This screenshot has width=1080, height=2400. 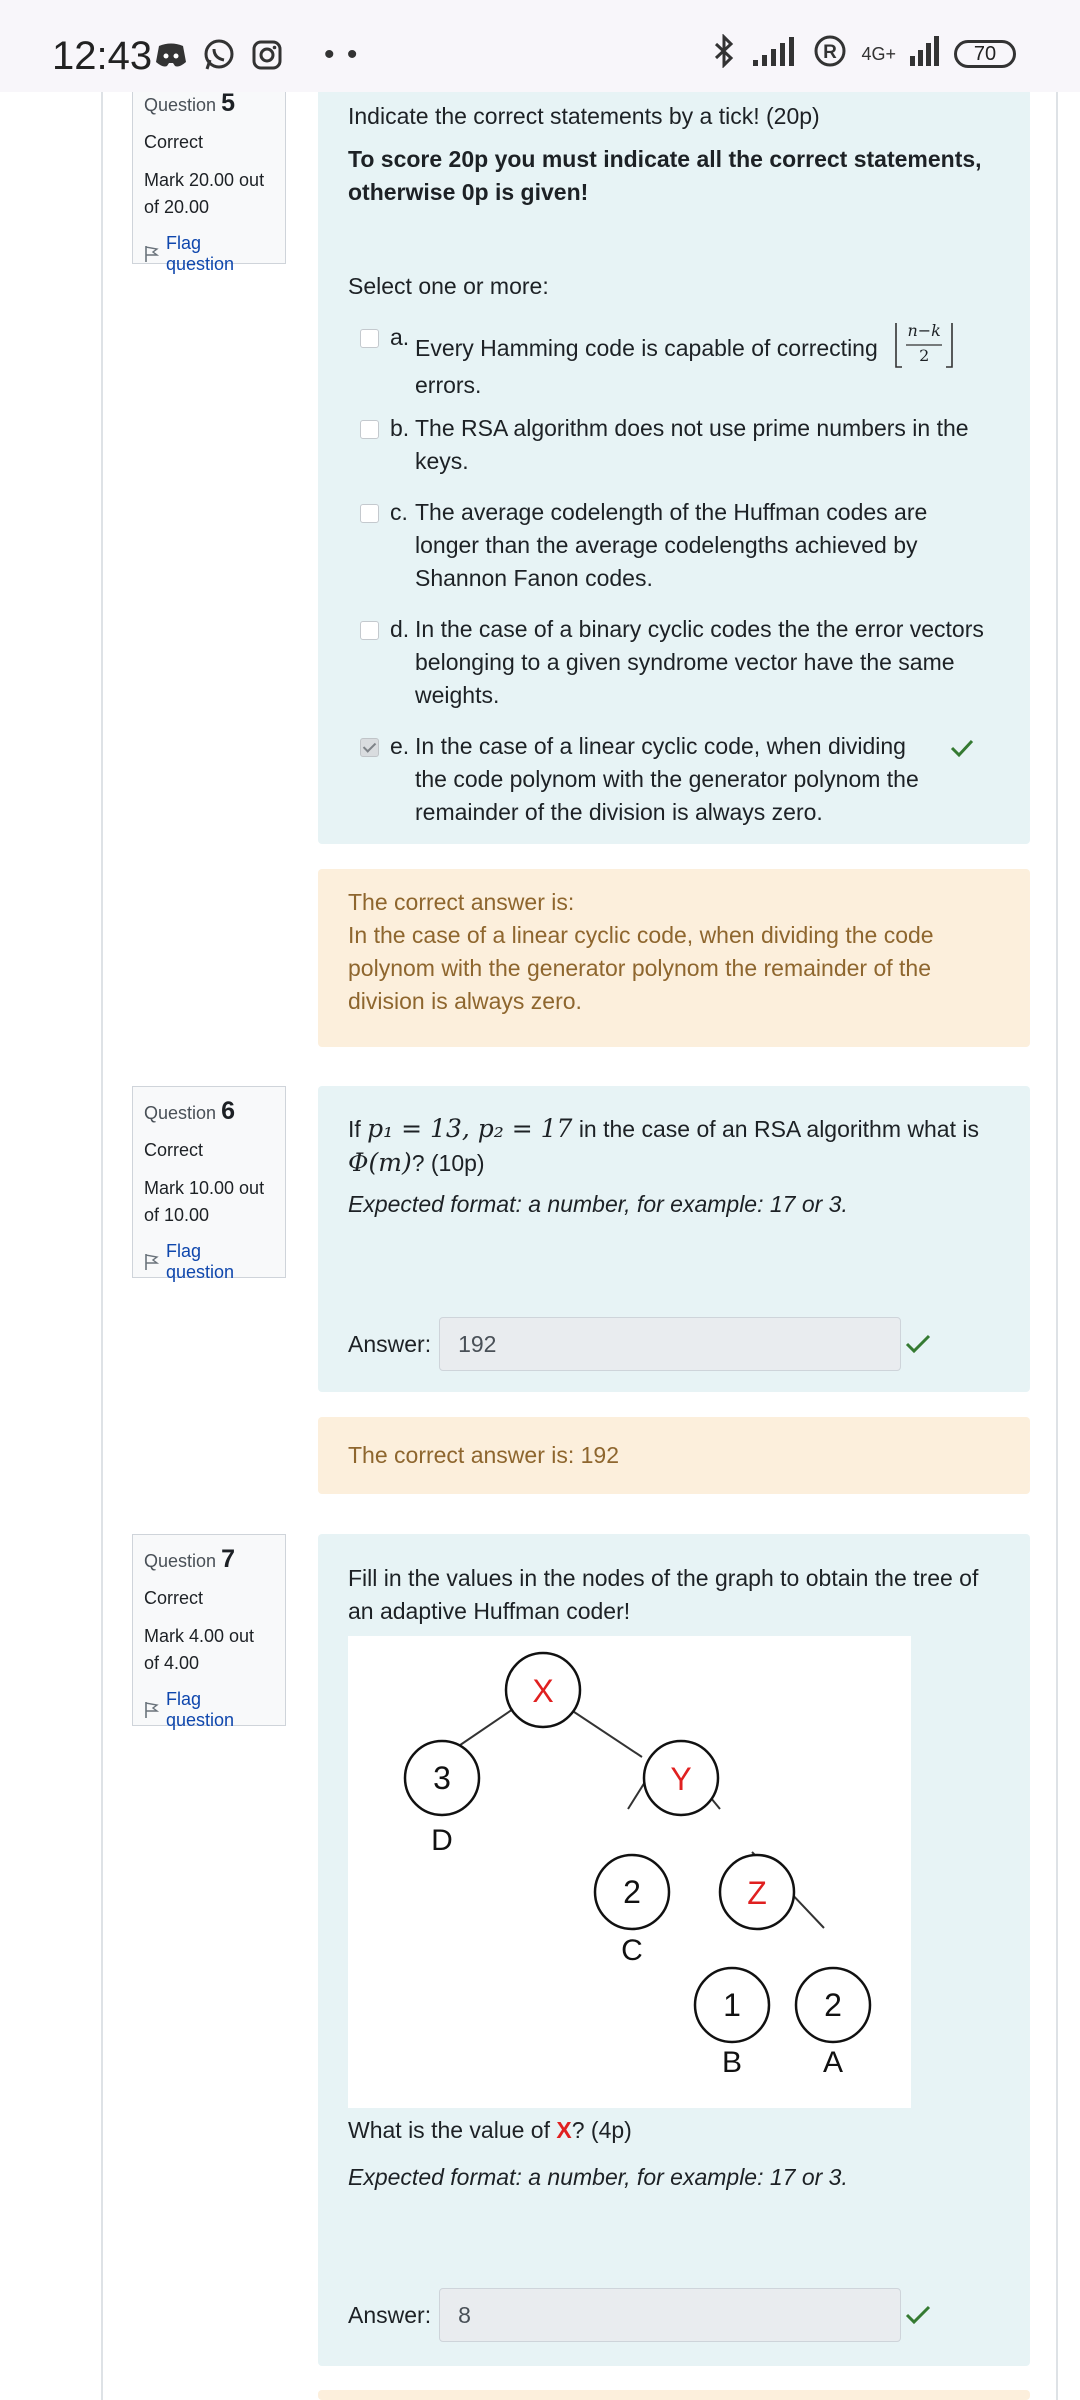 What do you see at coordinates (400, 629) in the screenshot?
I see `option-letter: d.` at bounding box center [400, 629].